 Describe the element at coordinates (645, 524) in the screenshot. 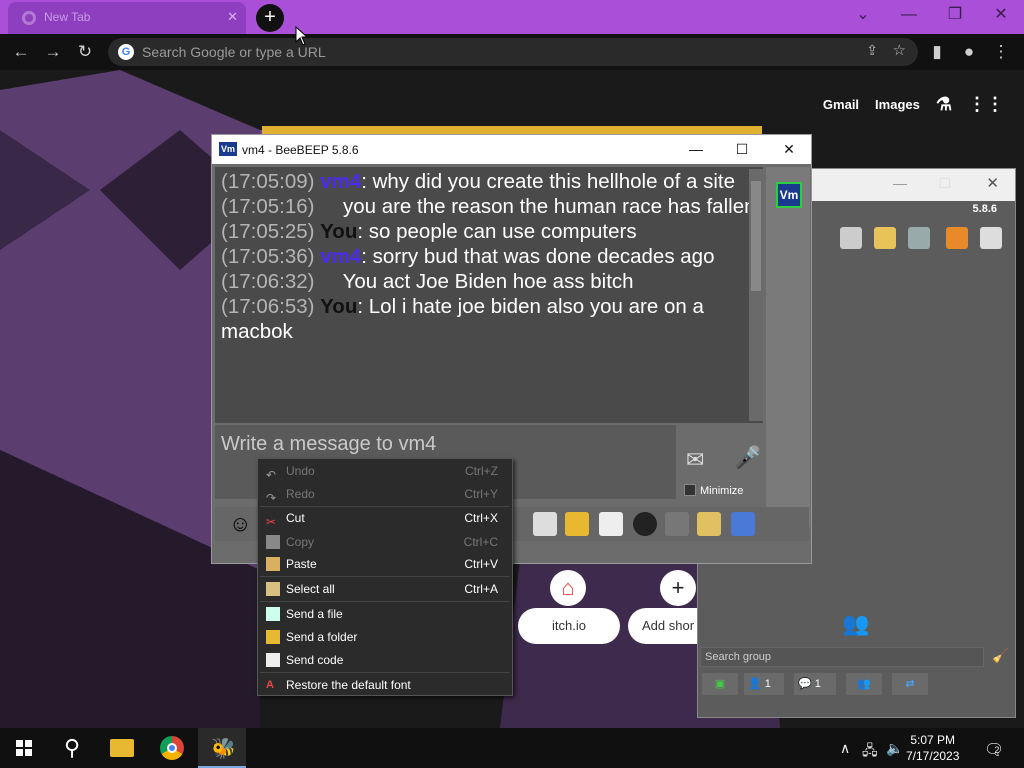

I see `screenshot-icon` at that location.